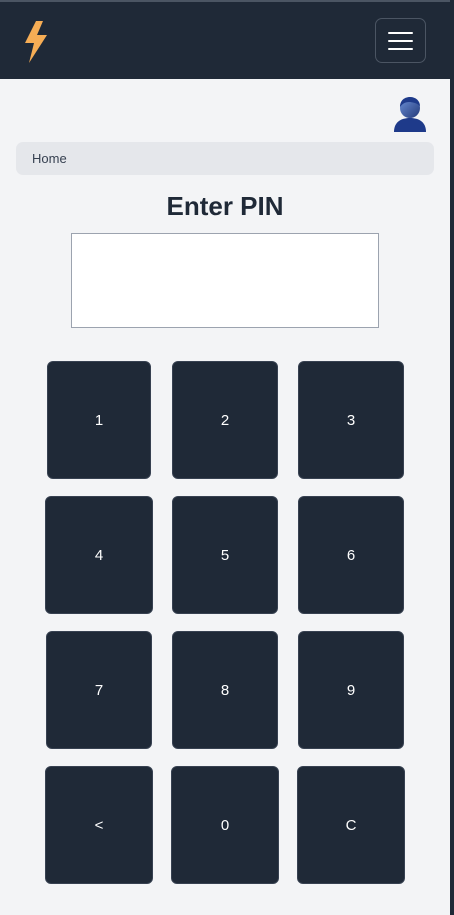 This screenshot has height=915, width=454. I want to click on keypad-key-8: 8, so click(225, 690).